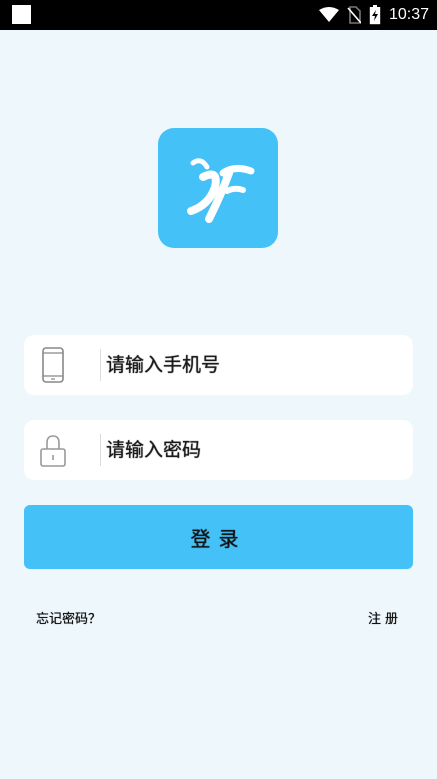  What do you see at coordinates (100, 365) in the screenshot?
I see `phone-field-divider` at bounding box center [100, 365].